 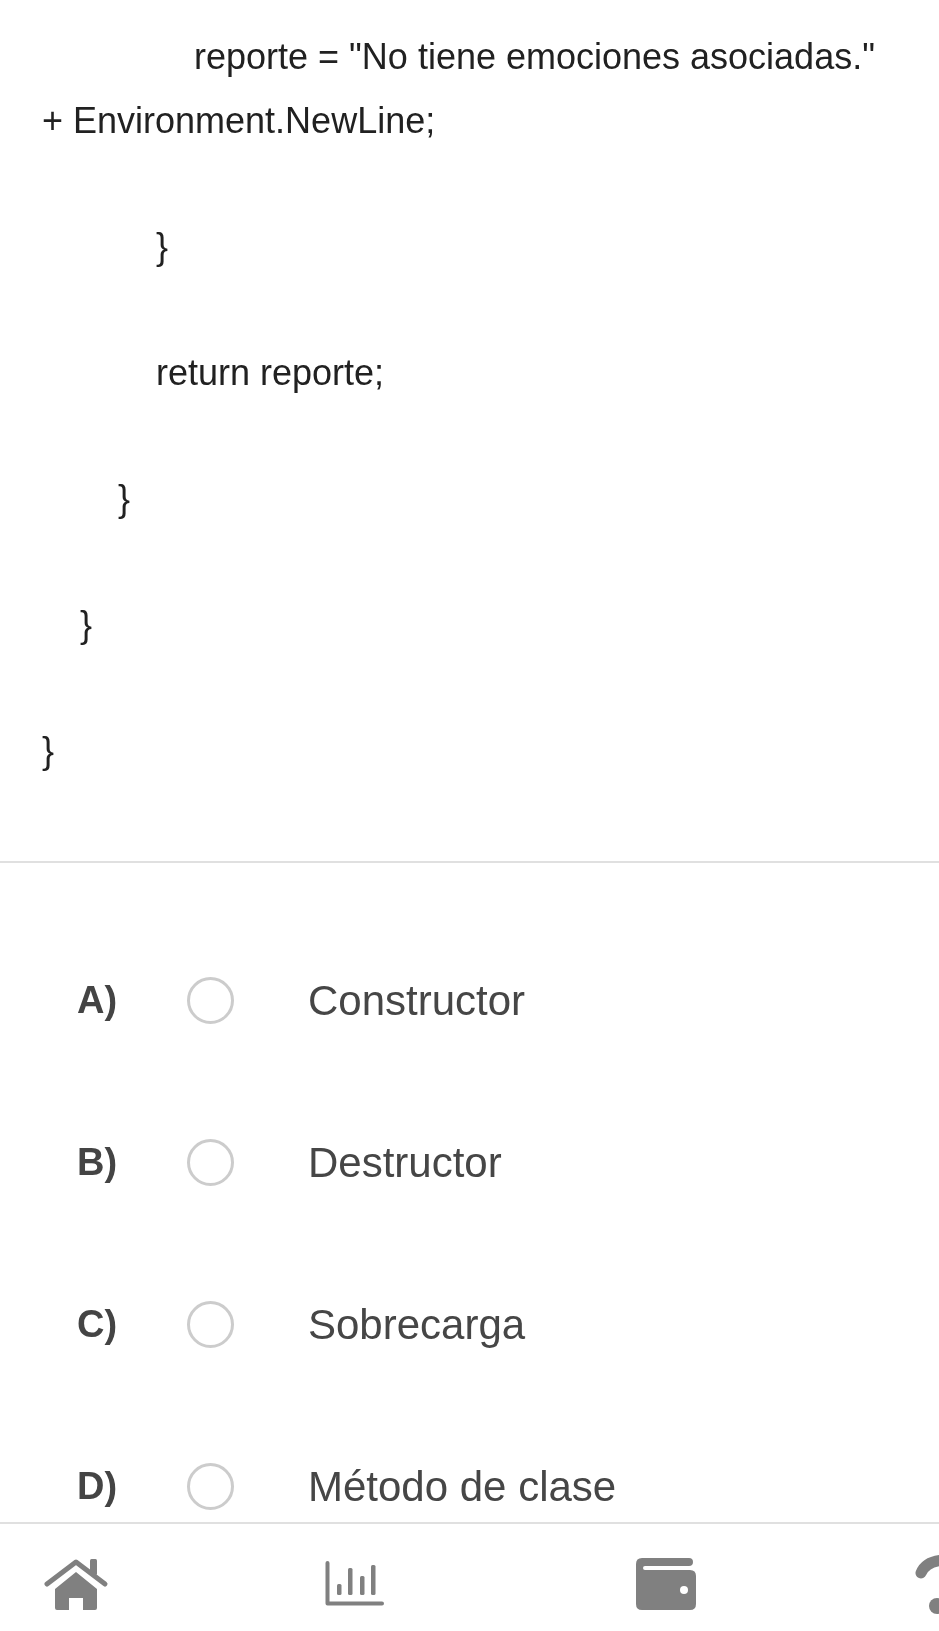 What do you see at coordinates (98, 1162) in the screenshot?
I see `option-letter: B)` at bounding box center [98, 1162].